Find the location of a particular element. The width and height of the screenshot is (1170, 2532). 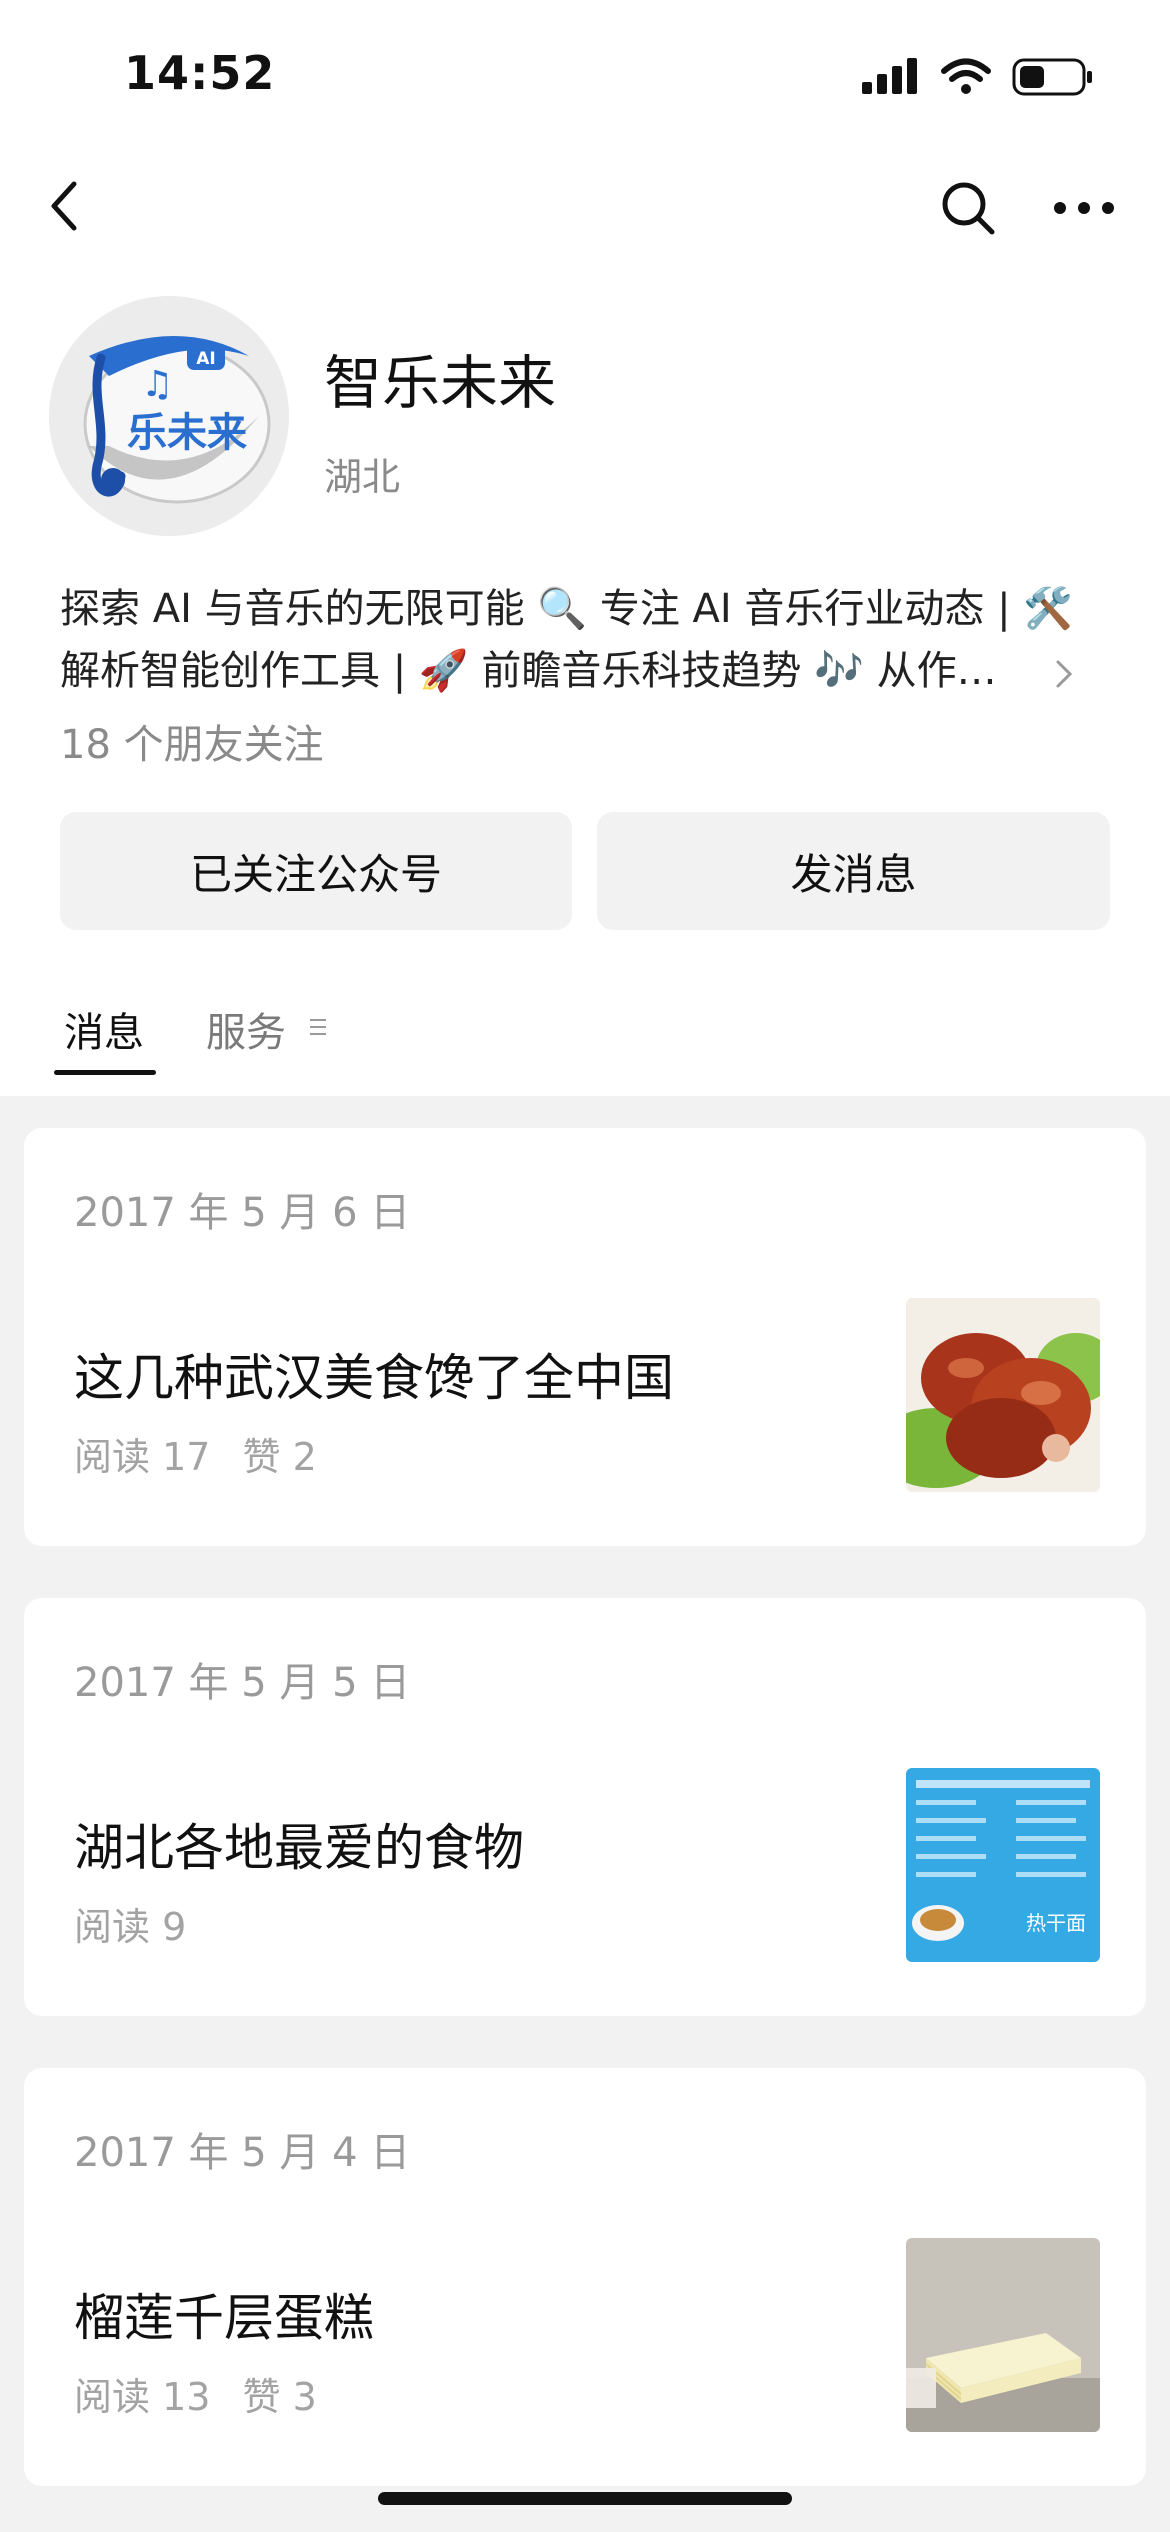

tab-active-indicator is located at coordinates (105, 1072).